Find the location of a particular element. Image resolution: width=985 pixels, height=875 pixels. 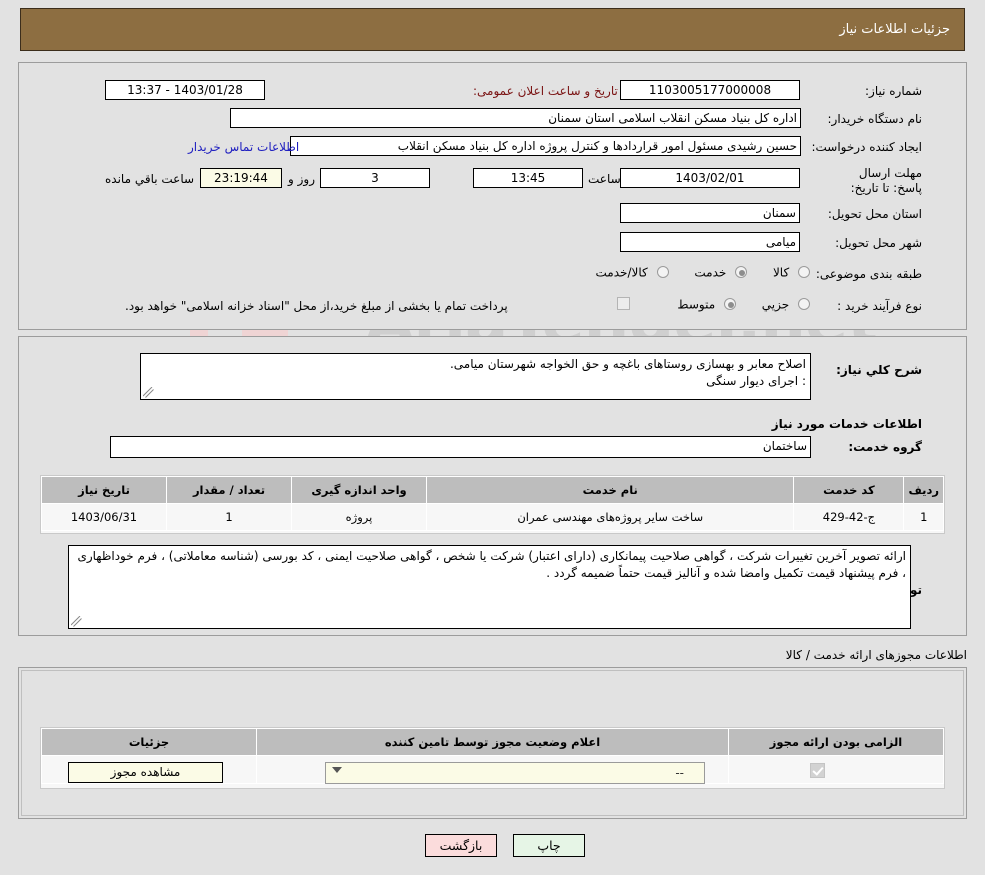

col-date: تاریخ نیاز is located at coordinates (104, 490).